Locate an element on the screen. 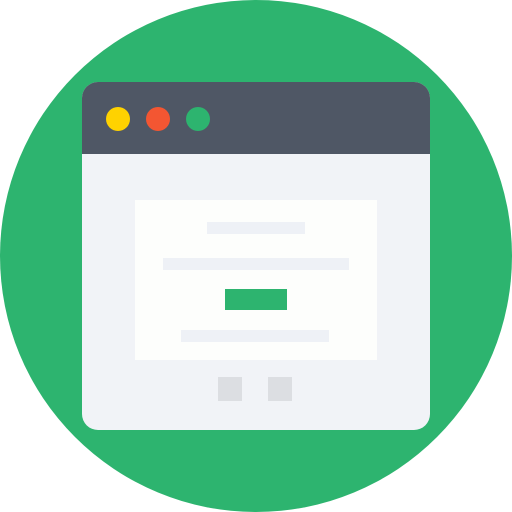 The height and width of the screenshot is (512, 512). card-footer-placeholder is located at coordinates (255, 336).